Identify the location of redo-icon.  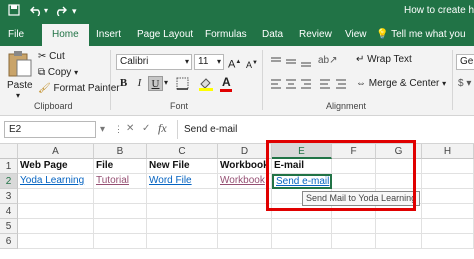
(60, 11).